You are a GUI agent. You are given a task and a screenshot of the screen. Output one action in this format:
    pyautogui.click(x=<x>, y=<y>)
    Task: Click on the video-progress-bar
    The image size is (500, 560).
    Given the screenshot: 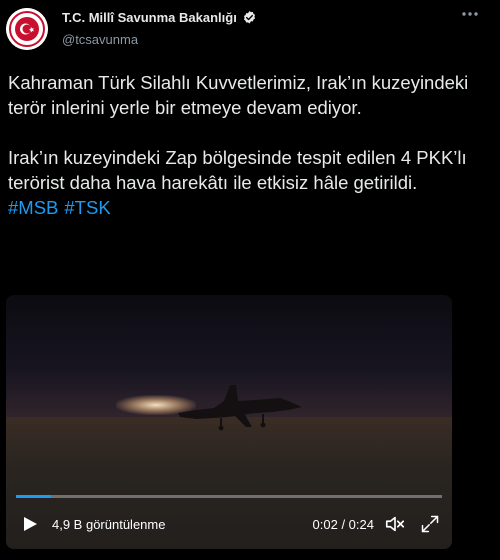 What is the action you would take?
    pyautogui.click(x=229, y=496)
    